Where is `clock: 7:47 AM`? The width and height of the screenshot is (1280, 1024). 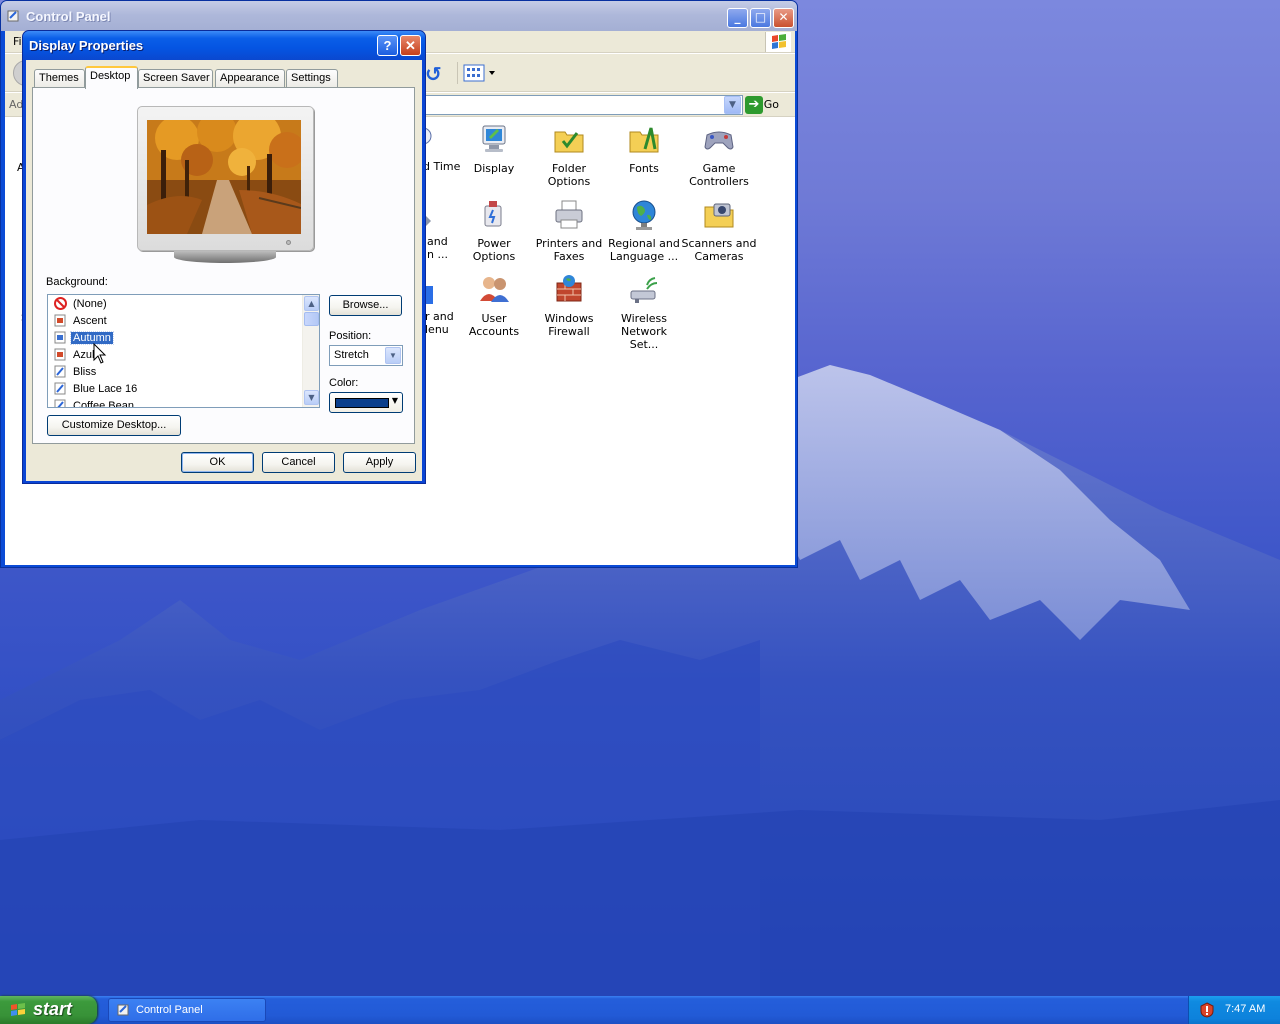 clock: 7:47 AM is located at coordinates (1245, 1009).